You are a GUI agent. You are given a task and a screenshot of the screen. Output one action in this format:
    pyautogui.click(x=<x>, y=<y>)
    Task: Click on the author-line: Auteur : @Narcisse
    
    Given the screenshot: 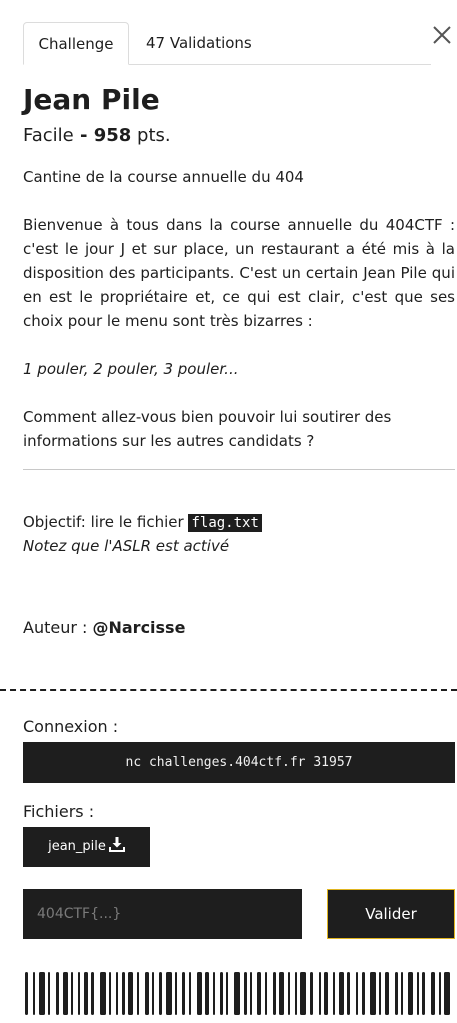 What is the action you would take?
    pyautogui.click(x=104, y=628)
    